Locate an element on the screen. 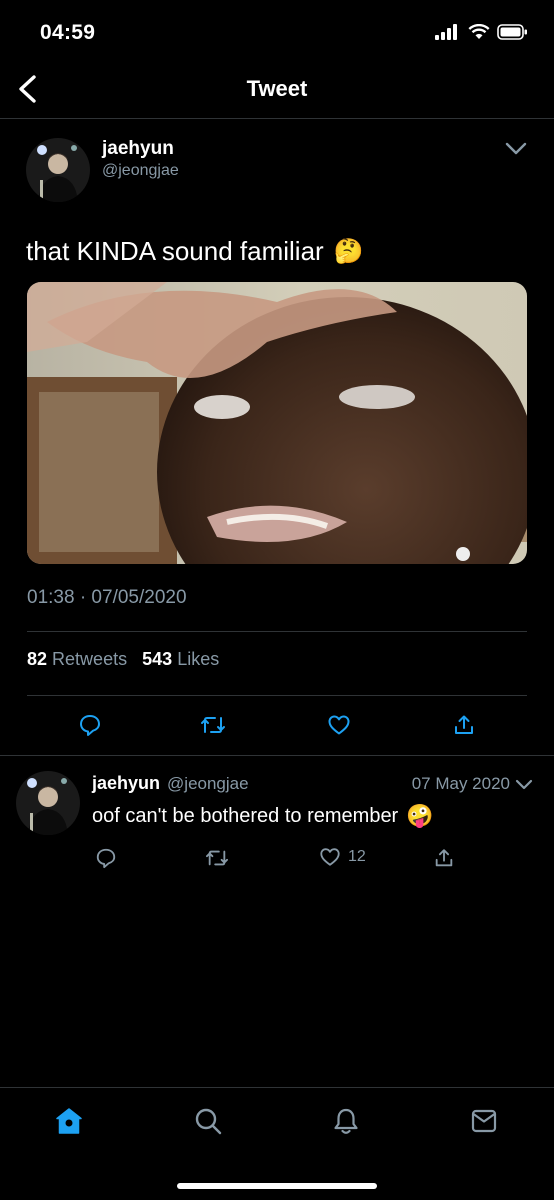  retweet-count: 82 is located at coordinates (37, 659).